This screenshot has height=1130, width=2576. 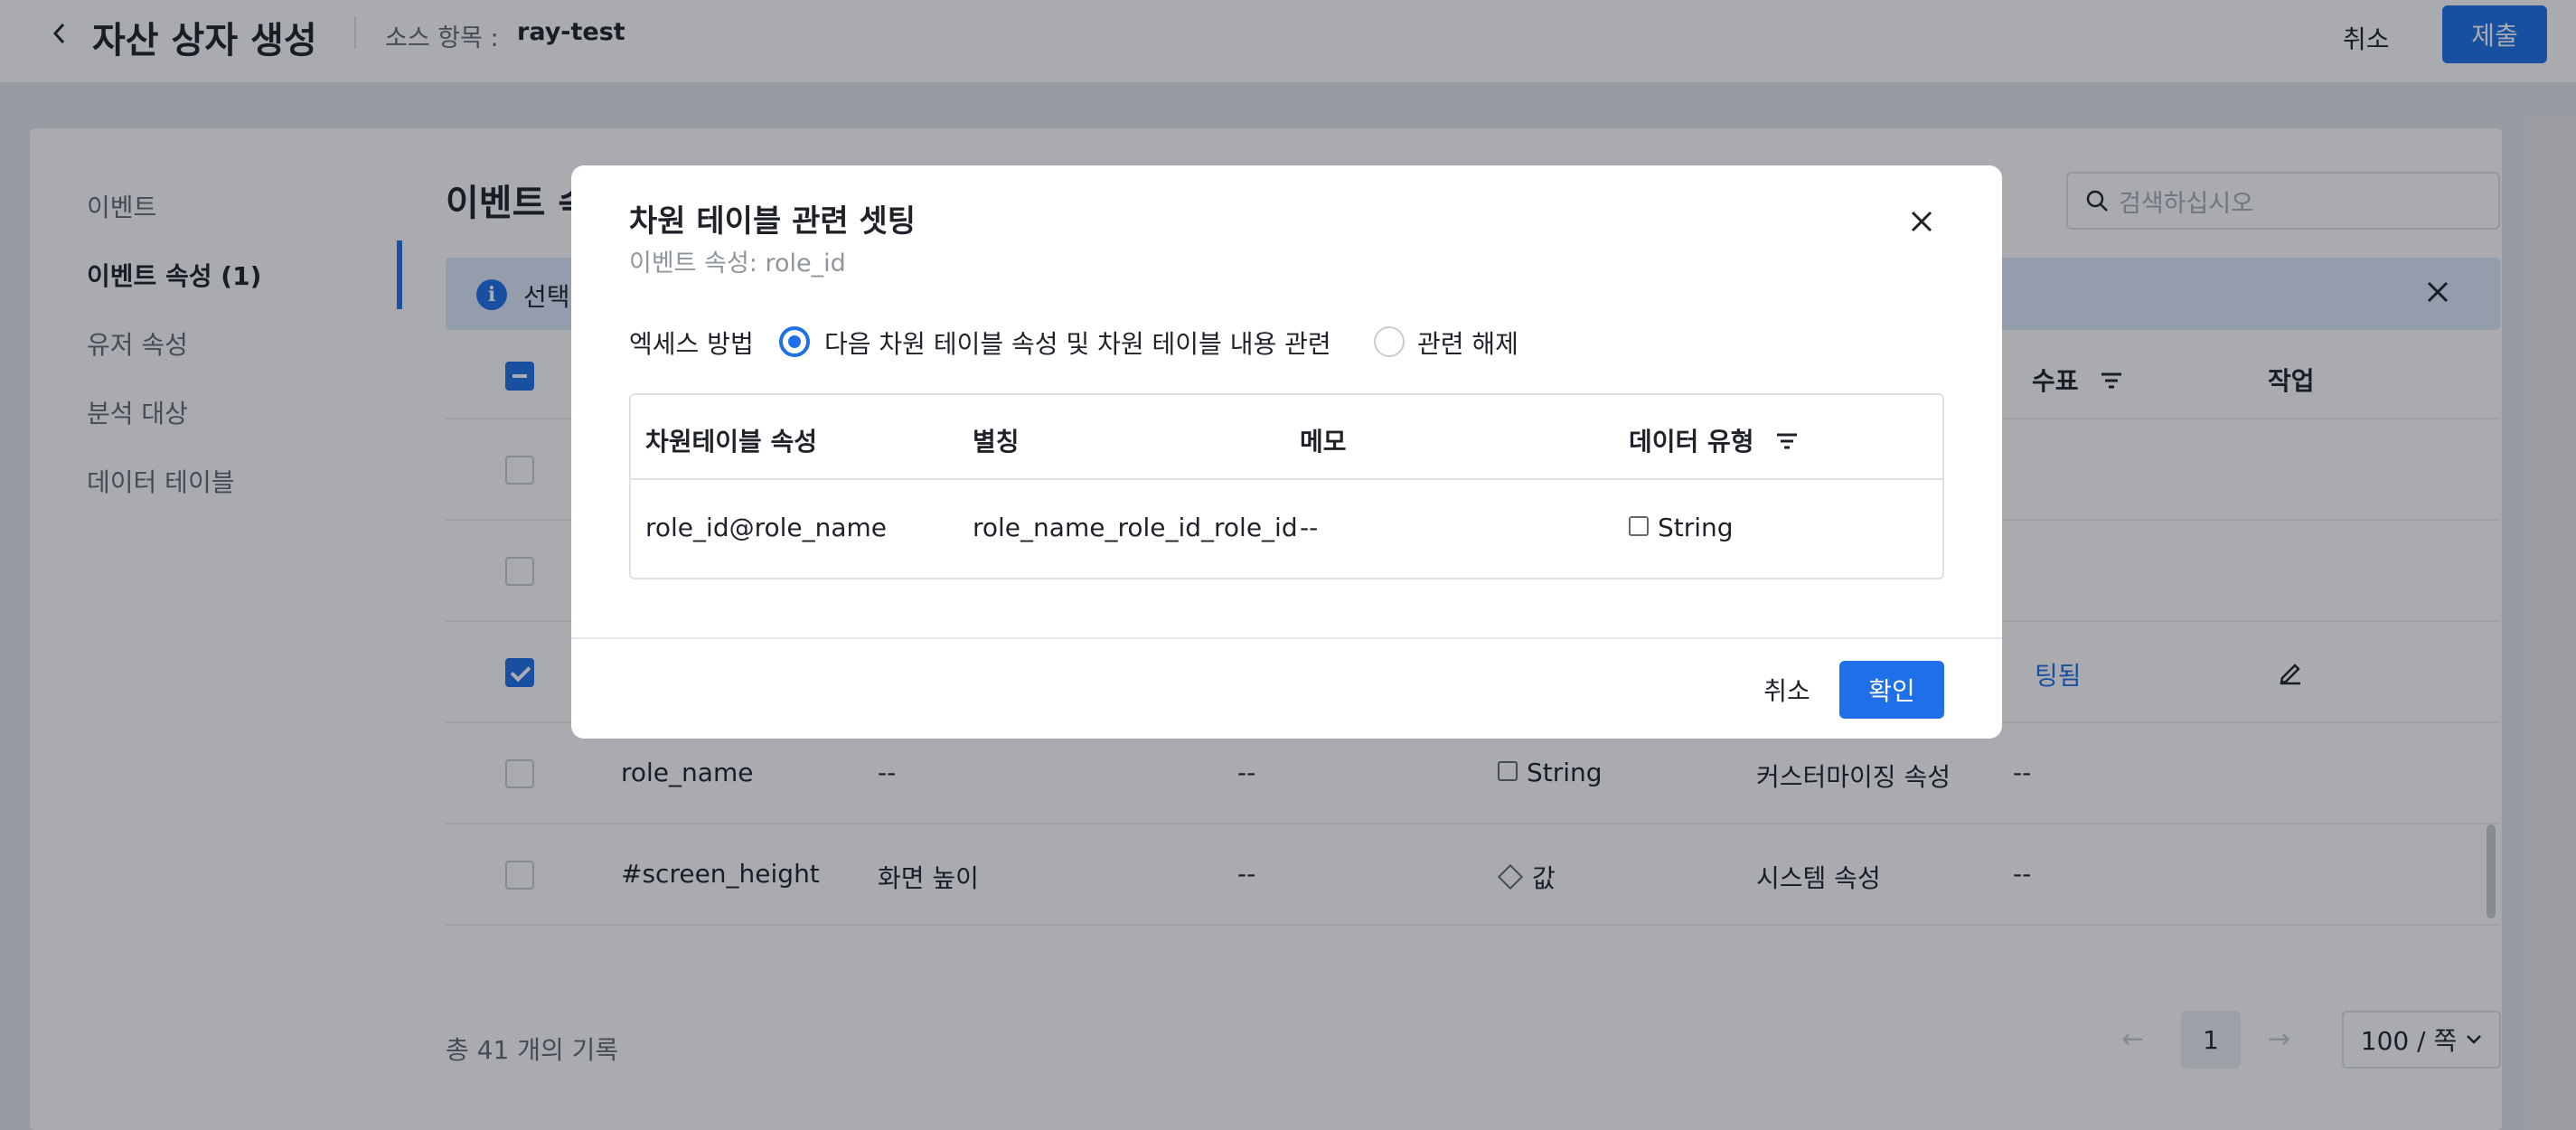 I want to click on header-data-type: 데이터 유형, so click(x=1714, y=440).